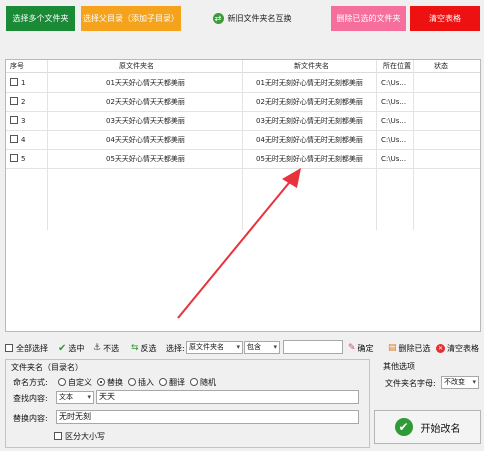 The width and height of the screenshot is (484, 451). I want to click on swap-names-button: ⇄ 新旧文件夹名互换, so click(252, 18).